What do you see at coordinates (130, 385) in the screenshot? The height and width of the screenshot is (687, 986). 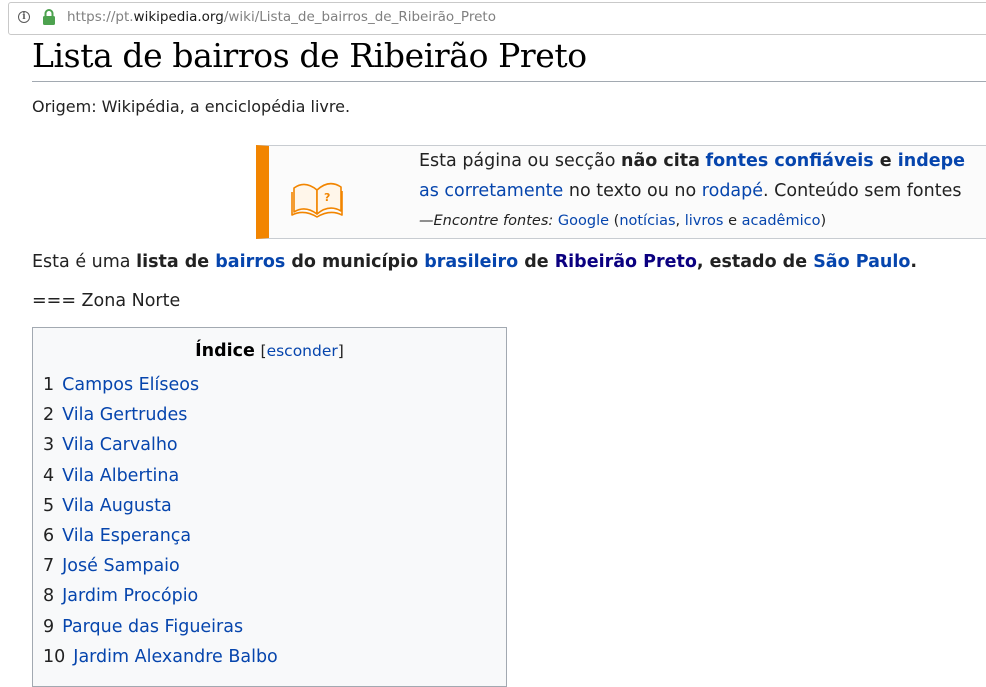 I see `toc-item-link: Campos Elíseos` at bounding box center [130, 385].